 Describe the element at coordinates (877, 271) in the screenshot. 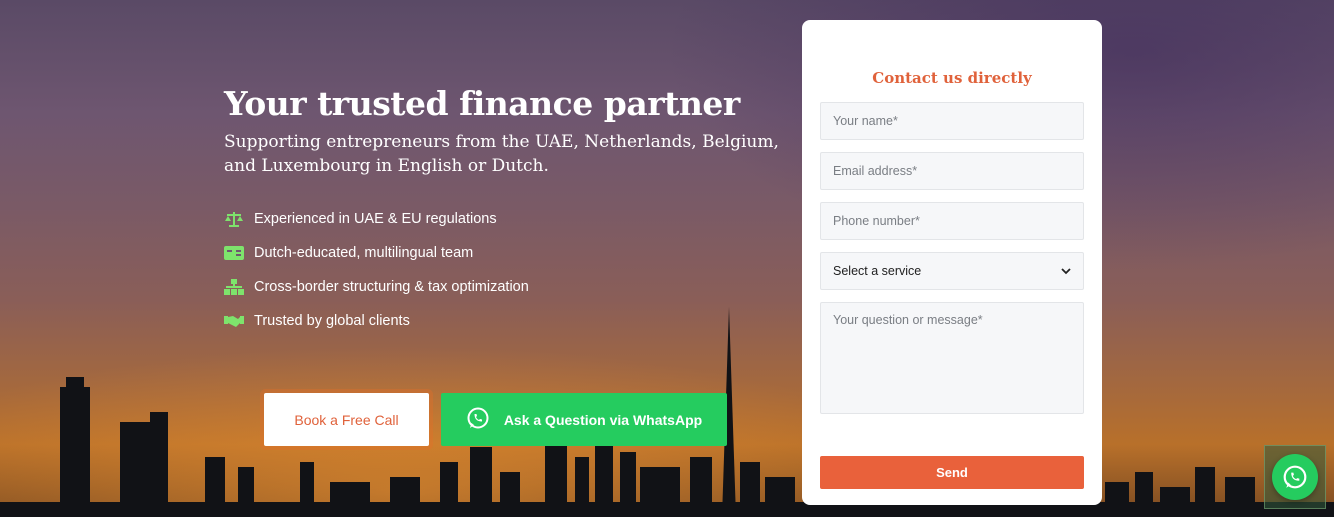

I see `service-select-value: Select a service` at that location.